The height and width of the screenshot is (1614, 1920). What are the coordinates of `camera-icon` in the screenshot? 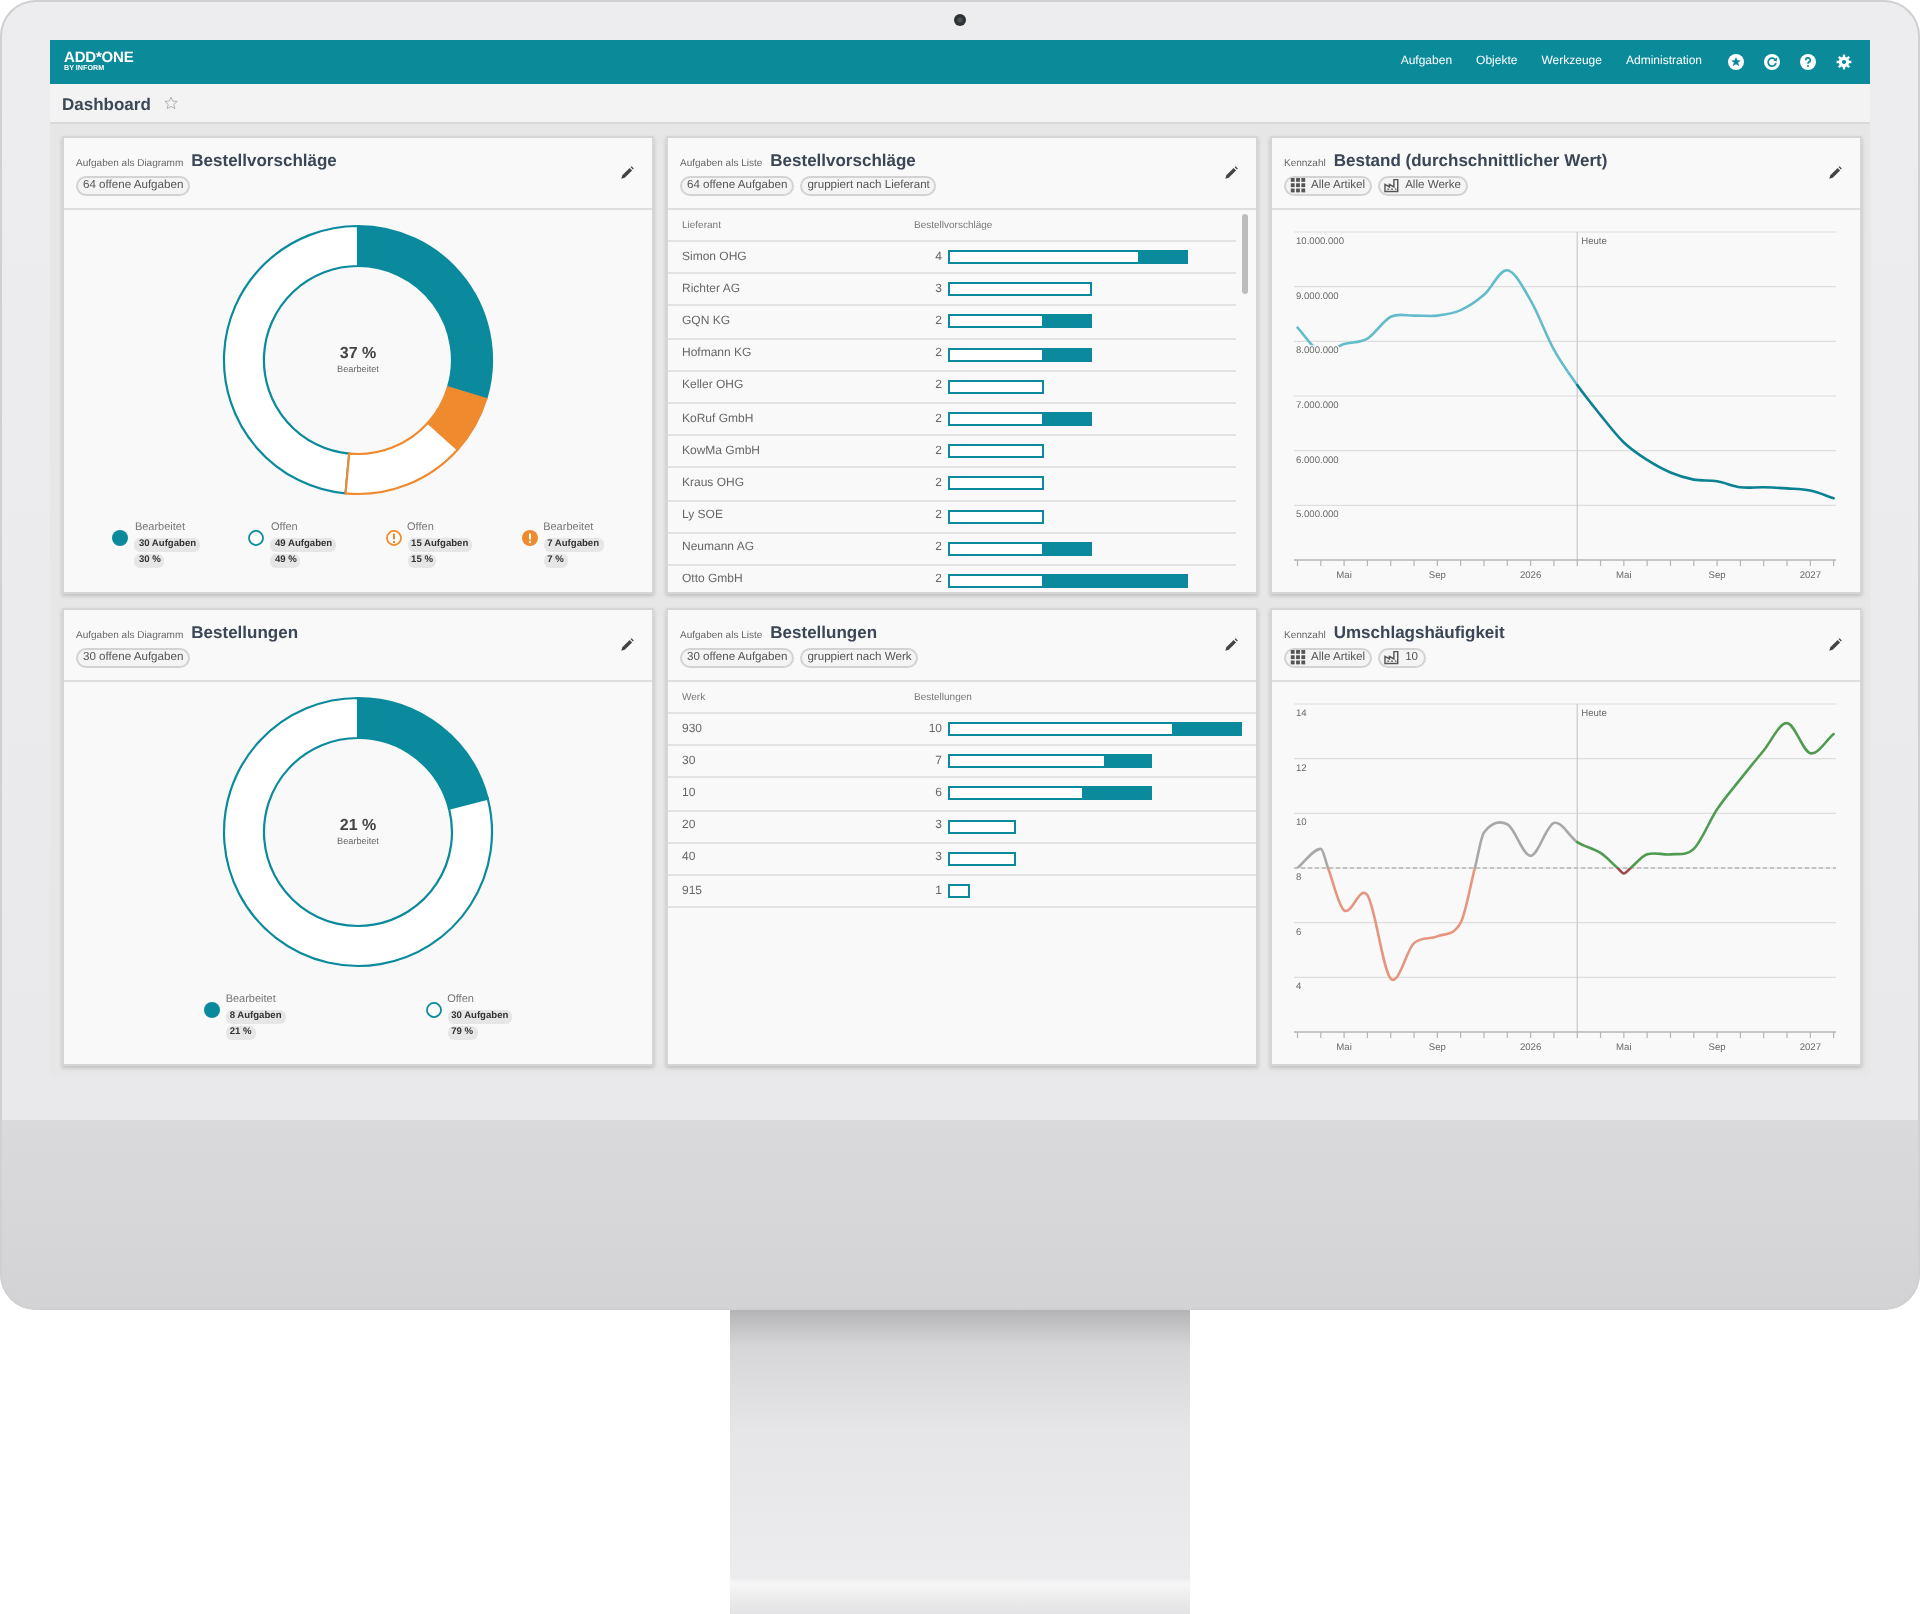 It's located at (960, 20).